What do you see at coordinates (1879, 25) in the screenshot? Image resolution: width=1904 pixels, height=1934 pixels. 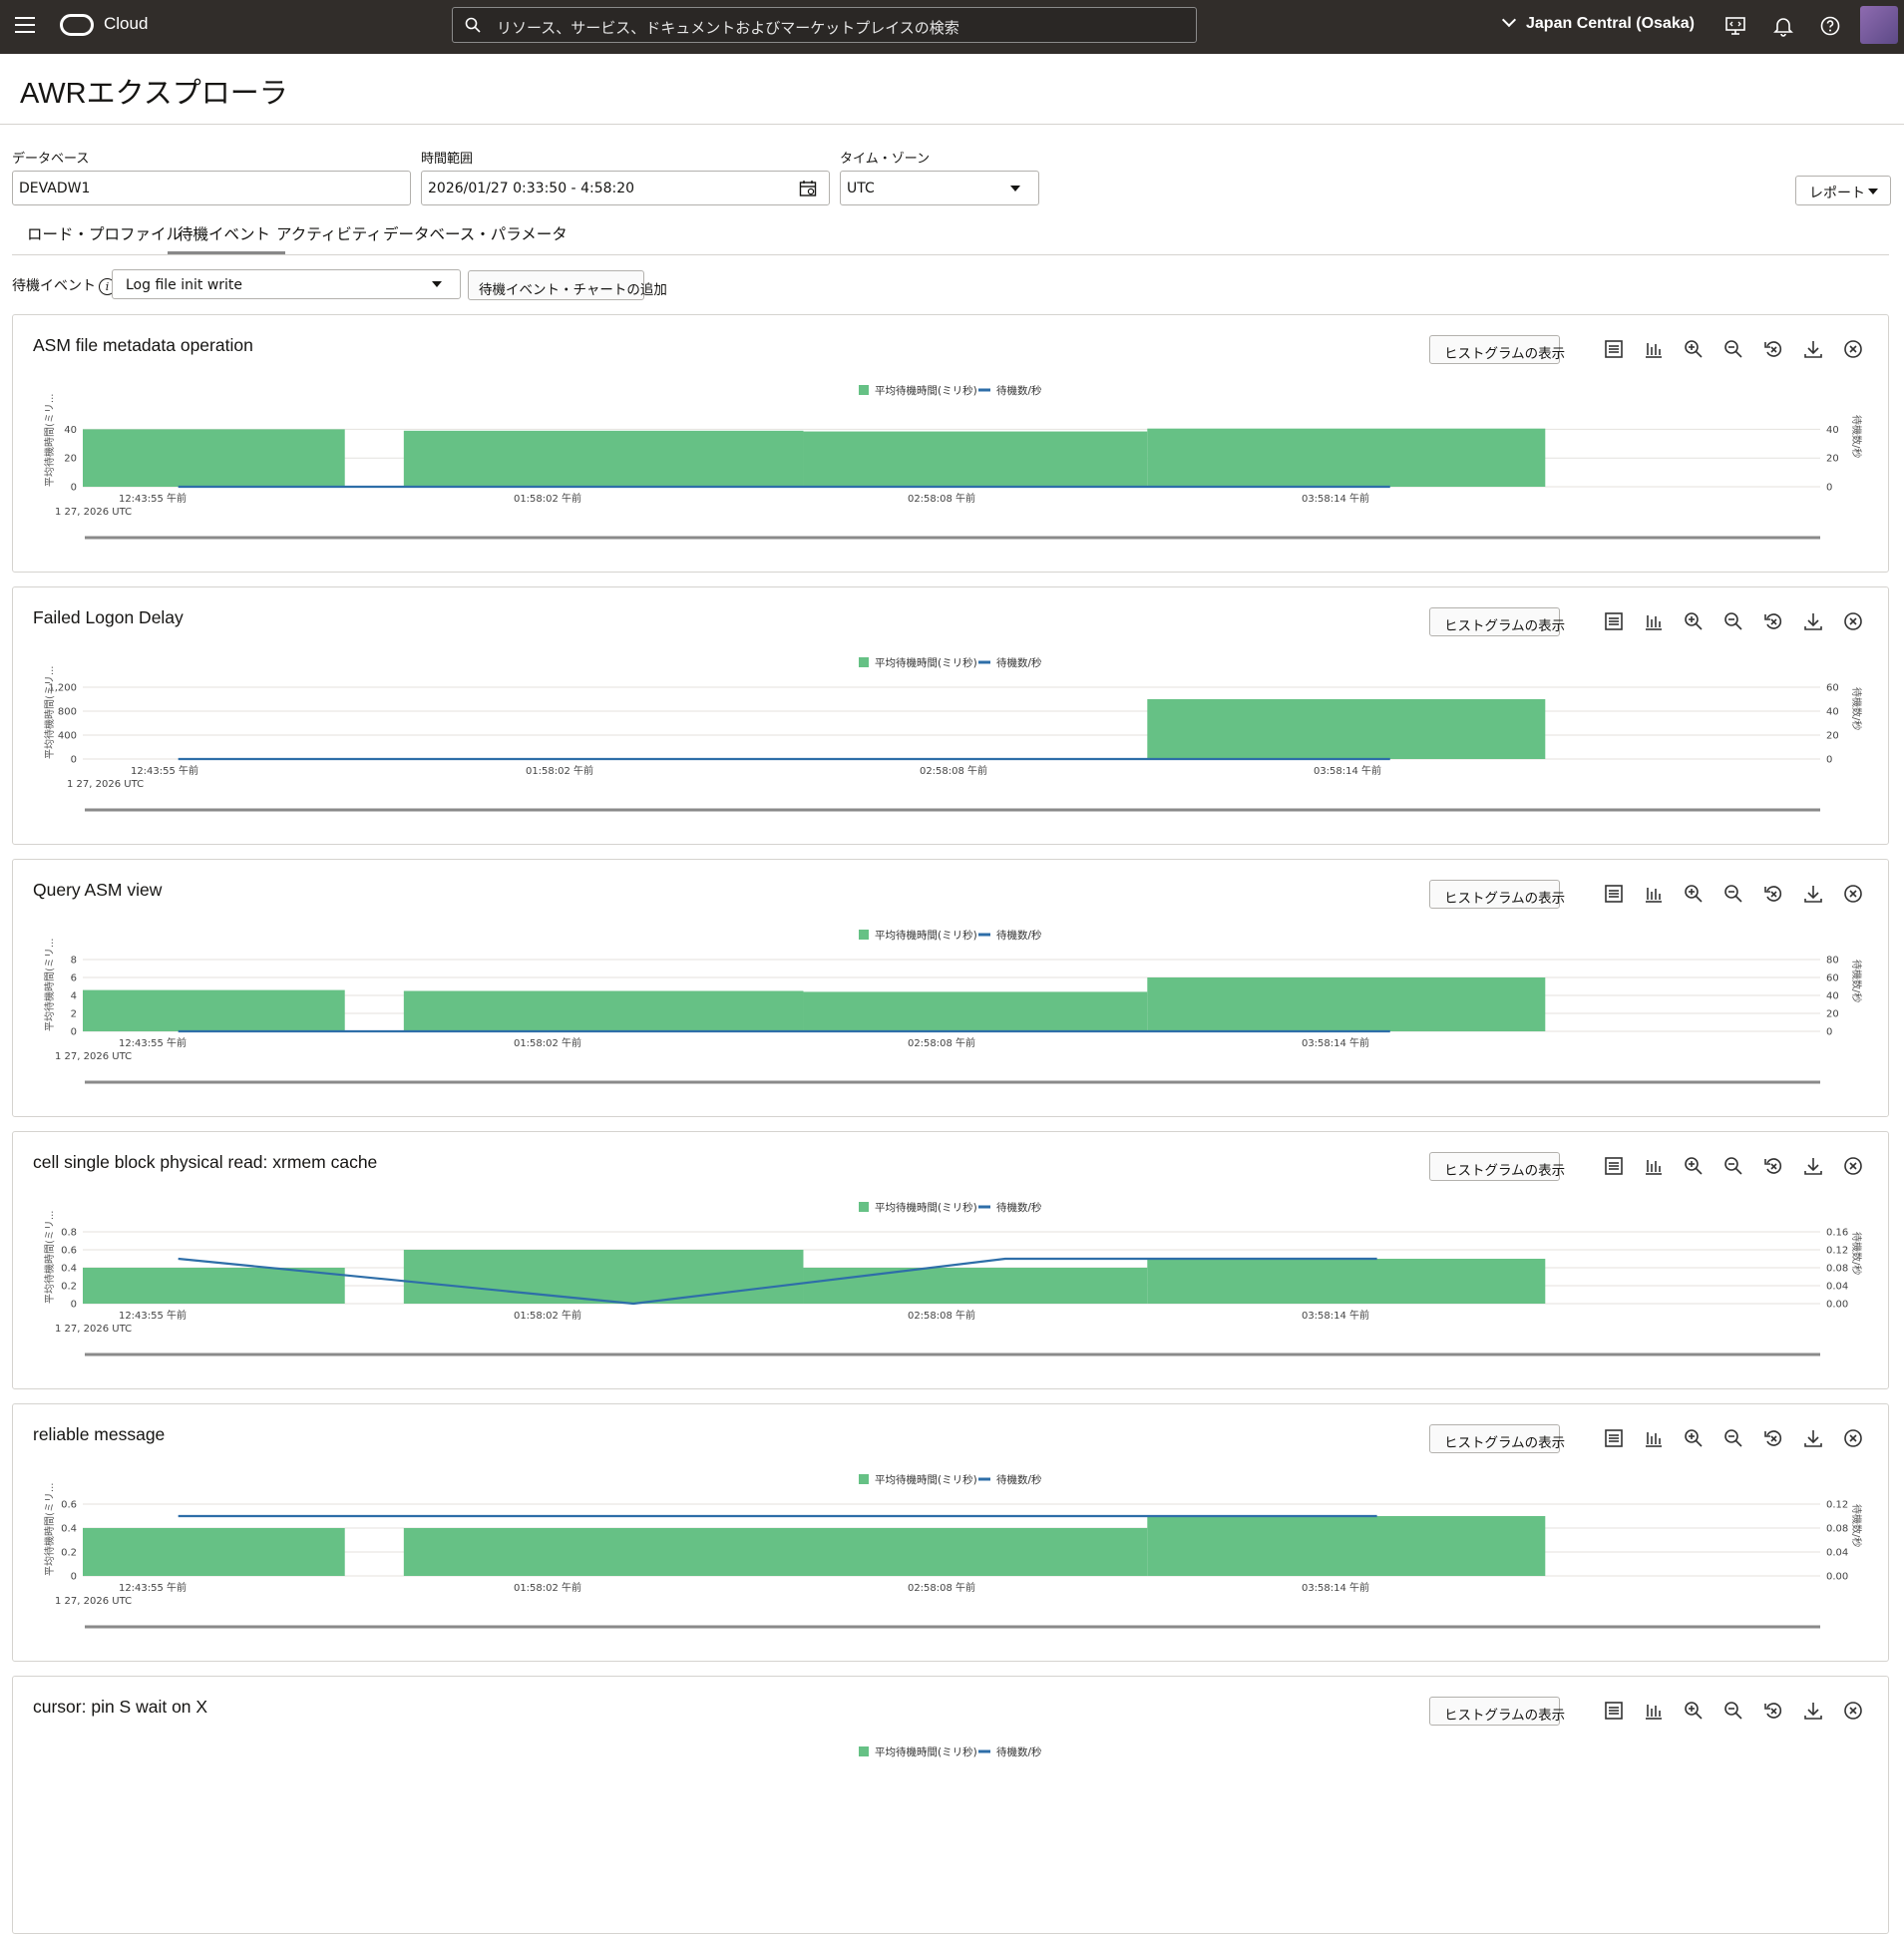 I see `avatar` at bounding box center [1879, 25].